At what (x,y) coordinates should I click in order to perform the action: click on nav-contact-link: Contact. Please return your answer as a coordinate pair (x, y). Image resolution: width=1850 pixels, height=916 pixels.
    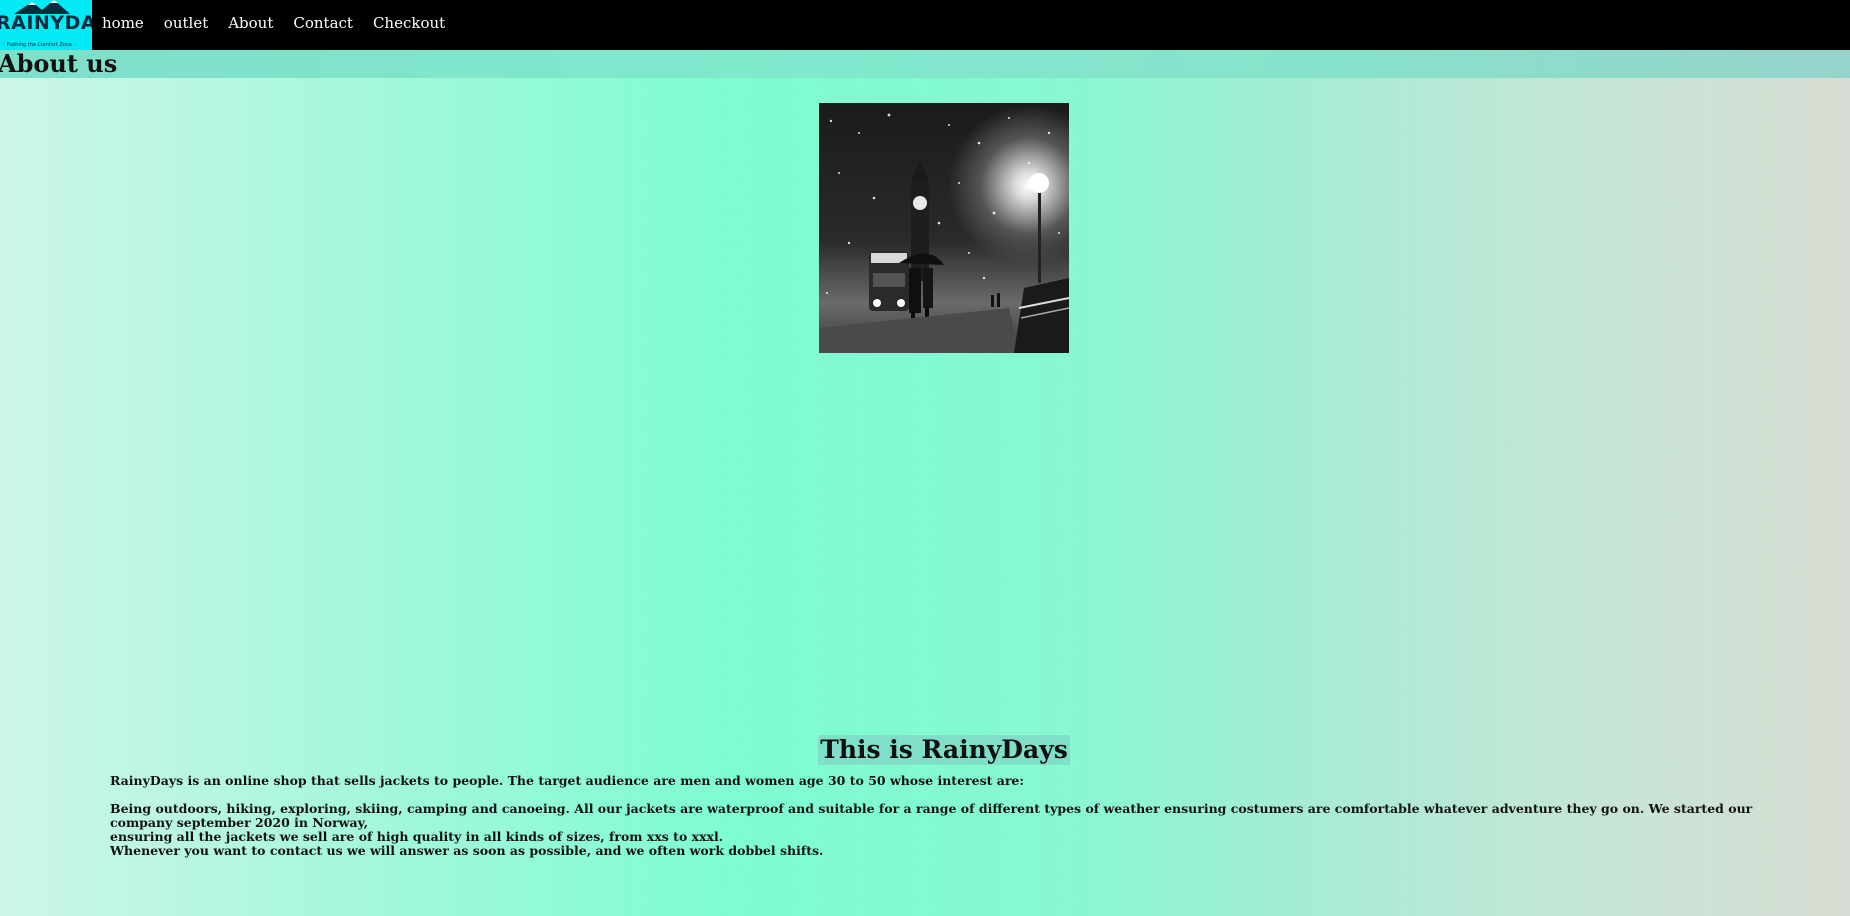
    Looking at the image, I should click on (323, 23).